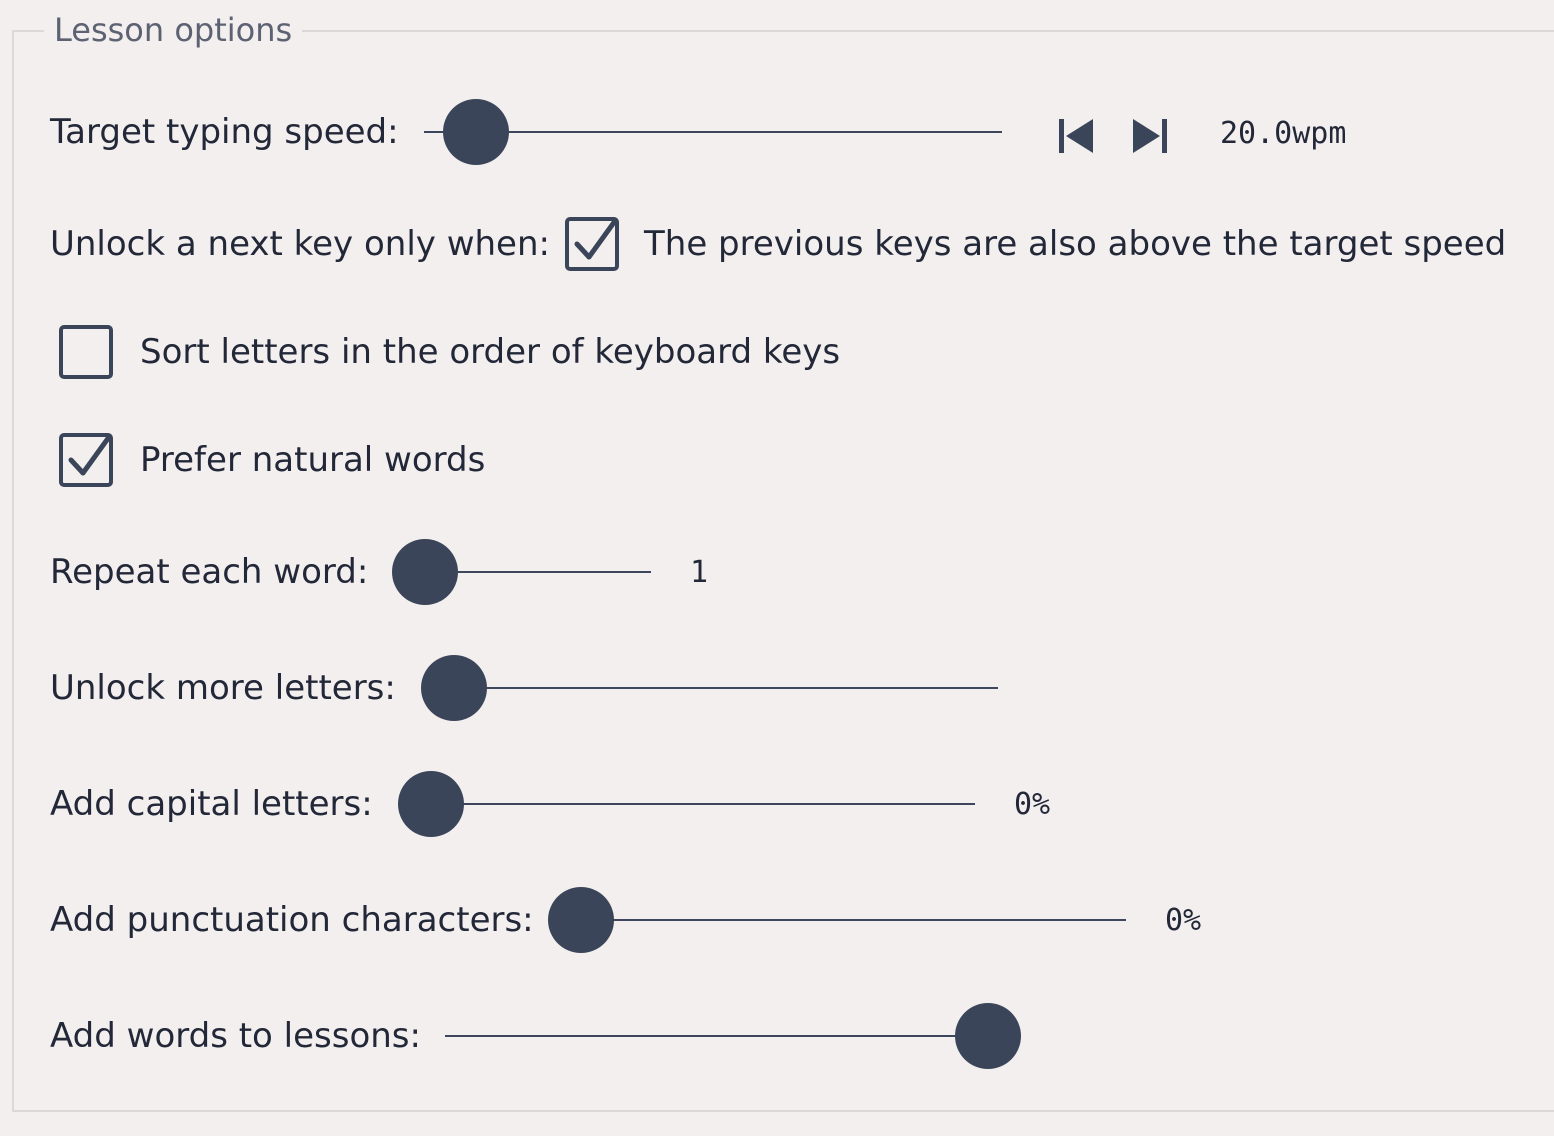 The height and width of the screenshot is (1136, 1554). What do you see at coordinates (235, 1036) in the screenshot?
I see `words-to-lessons-label: Add words to lessons:` at bounding box center [235, 1036].